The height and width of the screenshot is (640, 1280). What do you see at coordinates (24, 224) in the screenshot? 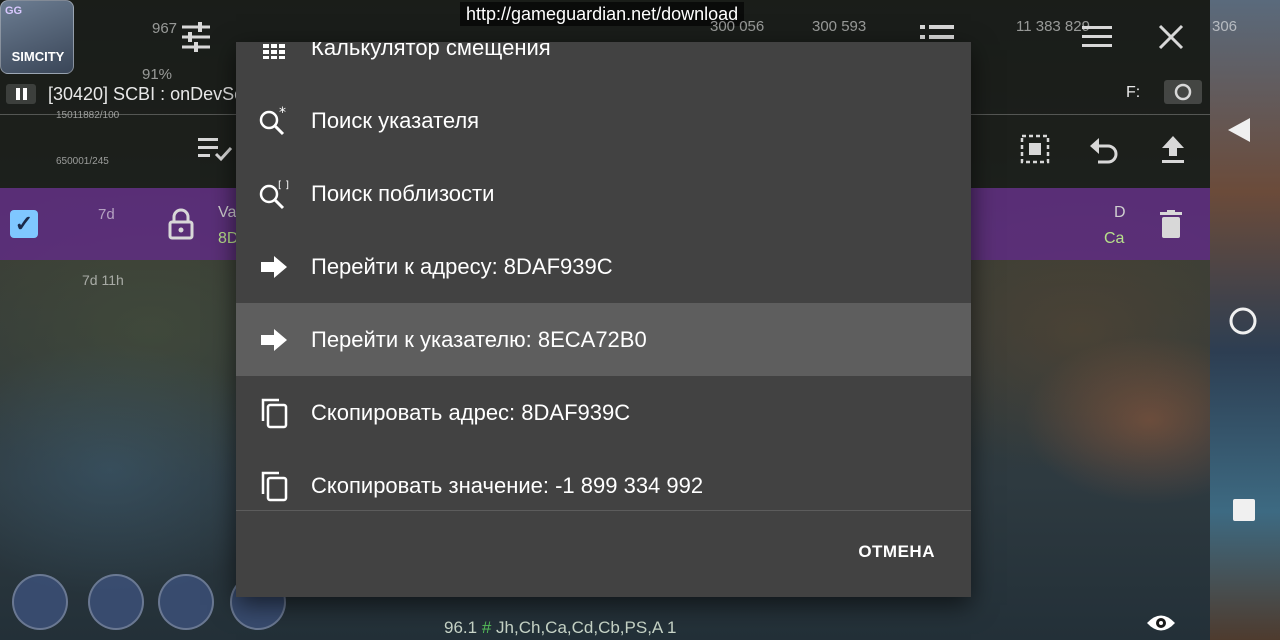
I see `result-checkbox: ✓` at bounding box center [24, 224].